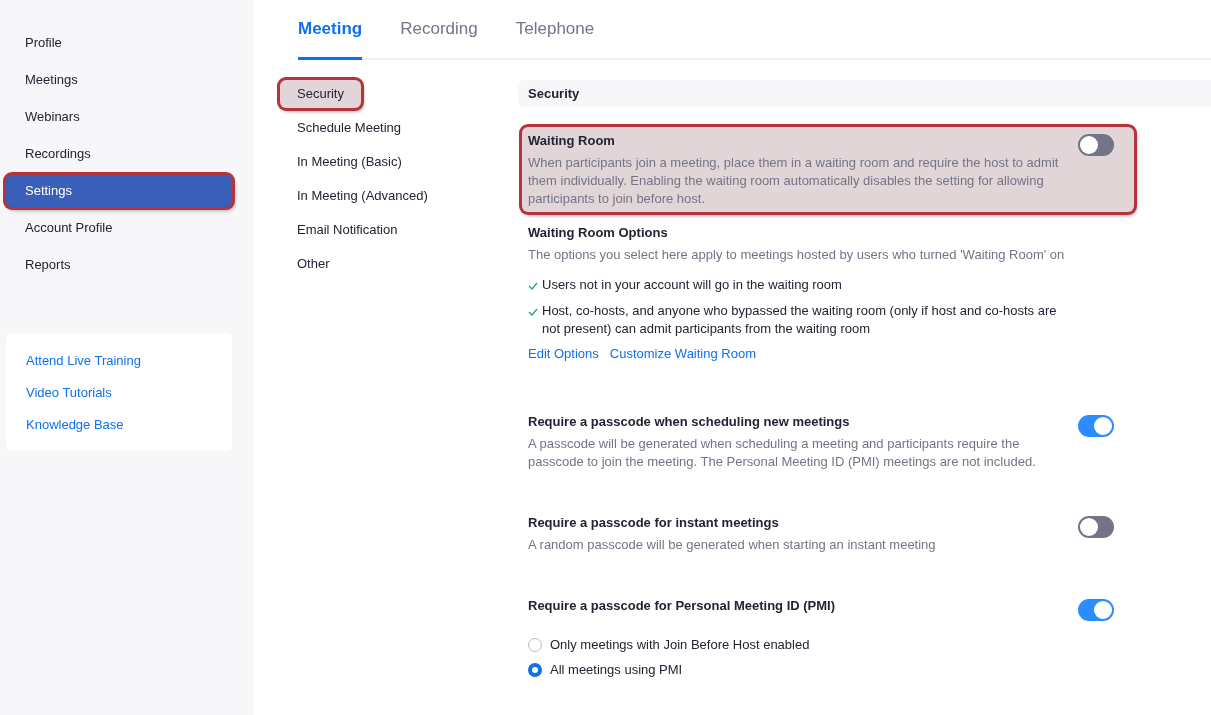 This screenshot has height=715, width=1211. What do you see at coordinates (797, 255) in the screenshot?
I see `setting-description: The options you select here apply to meetings hosted by users who turned 'Waiting Room' on` at bounding box center [797, 255].